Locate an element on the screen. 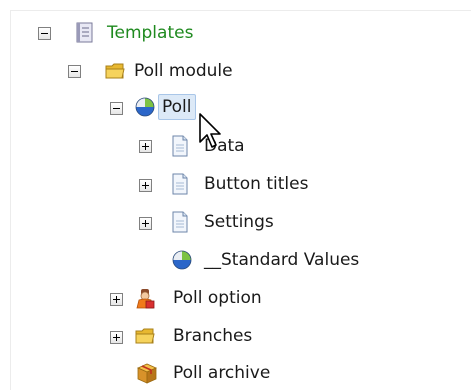 This screenshot has width=471, height=390. template-doc-icon is located at coordinates (84, 32).